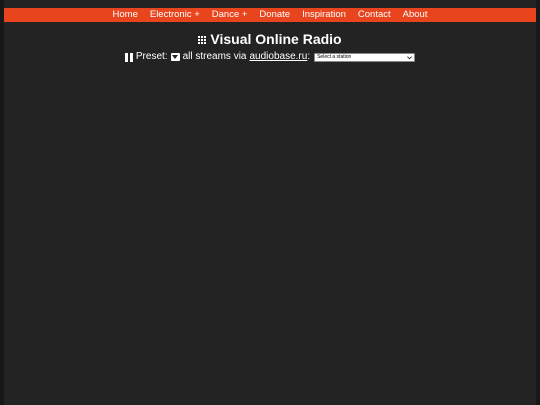 The image size is (540, 405). What do you see at coordinates (415, 15) in the screenshot?
I see `nav-item-about: About` at bounding box center [415, 15].